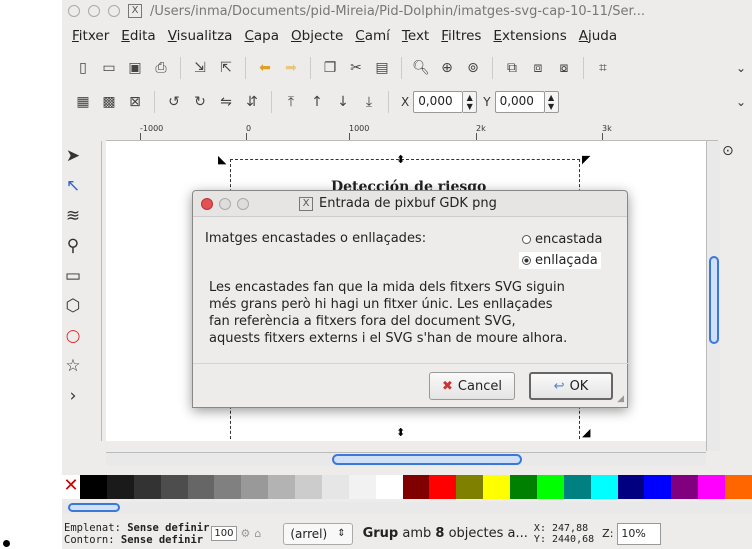  What do you see at coordinates (400, 159) in the screenshot?
I see `scale-handle-top: ⬍` at bounding box center [400, 159].